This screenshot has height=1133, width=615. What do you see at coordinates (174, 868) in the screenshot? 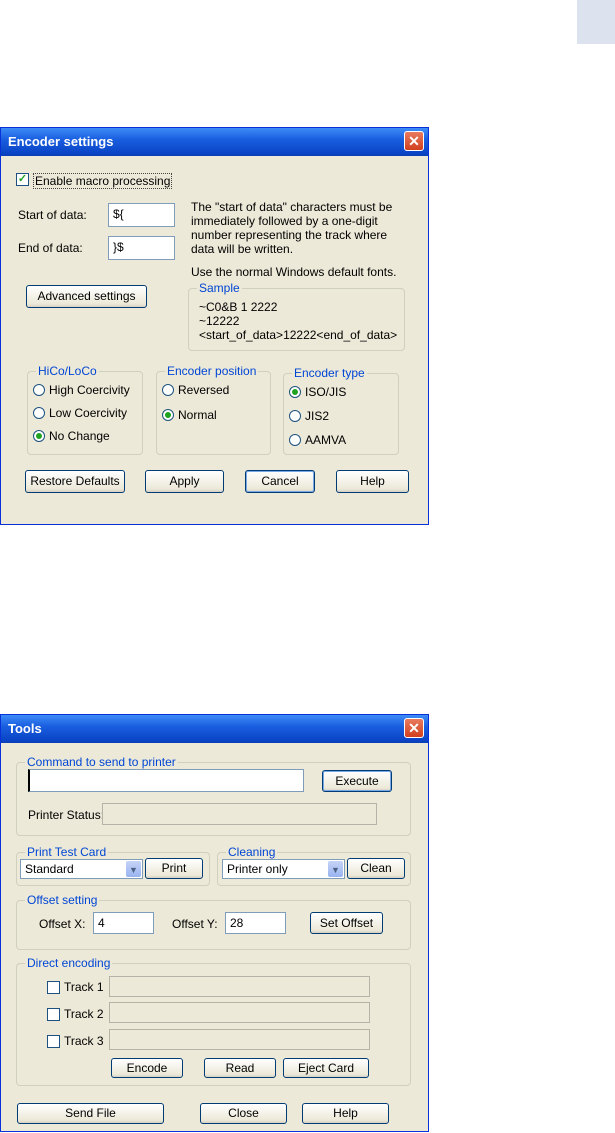
I see `print-button: Print` at bounding box center [174, 868].